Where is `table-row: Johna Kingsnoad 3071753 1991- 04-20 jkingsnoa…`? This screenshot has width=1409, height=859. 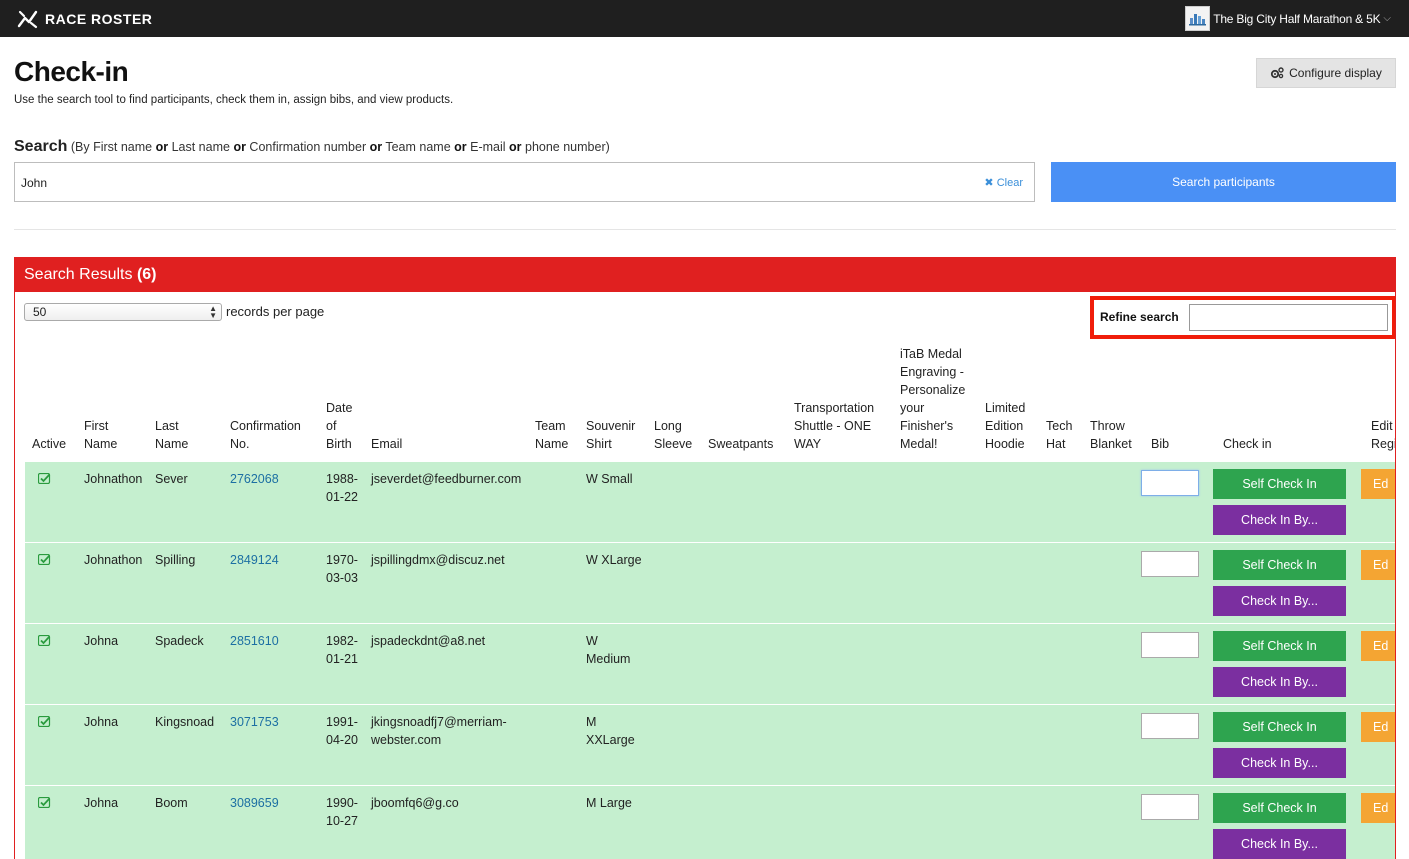
table-row: Johna Kingsnoad 3071753 1991- 04-20 jkingsnoa… is located at coordinates (710, 744).